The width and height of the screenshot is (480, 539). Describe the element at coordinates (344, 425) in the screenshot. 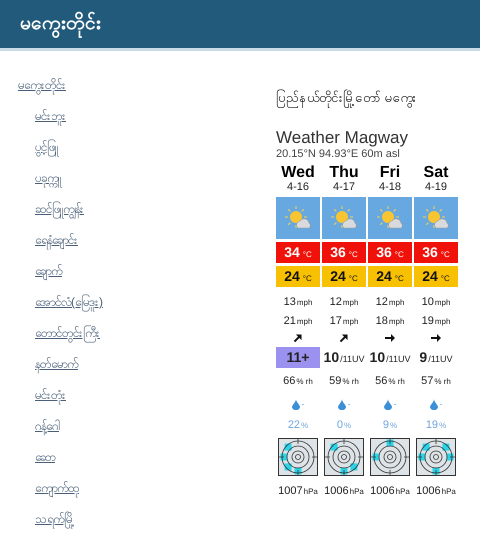

I see `precipitation-probability: 0%` at that location.